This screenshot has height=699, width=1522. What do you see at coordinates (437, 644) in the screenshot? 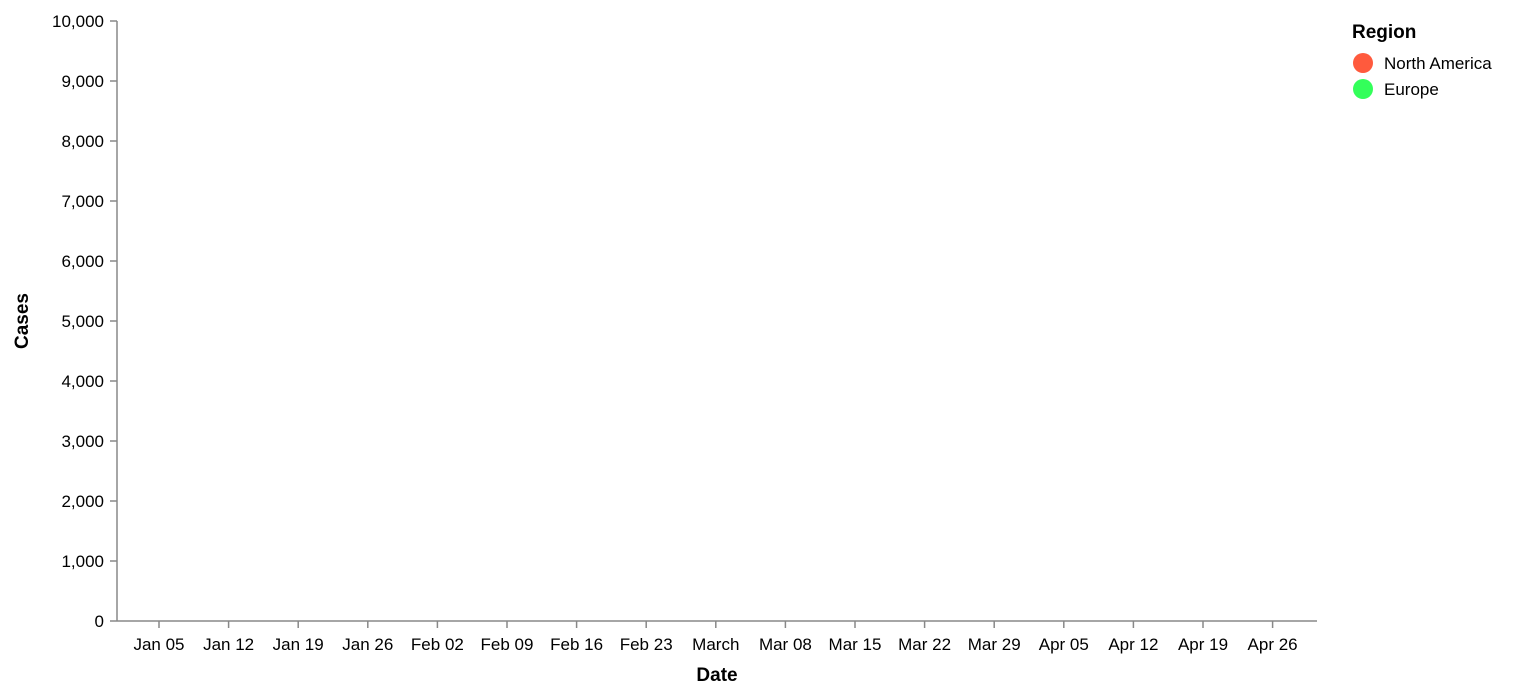
I see `x-tick-label: Feb 02` at bounding box center [437, 644].